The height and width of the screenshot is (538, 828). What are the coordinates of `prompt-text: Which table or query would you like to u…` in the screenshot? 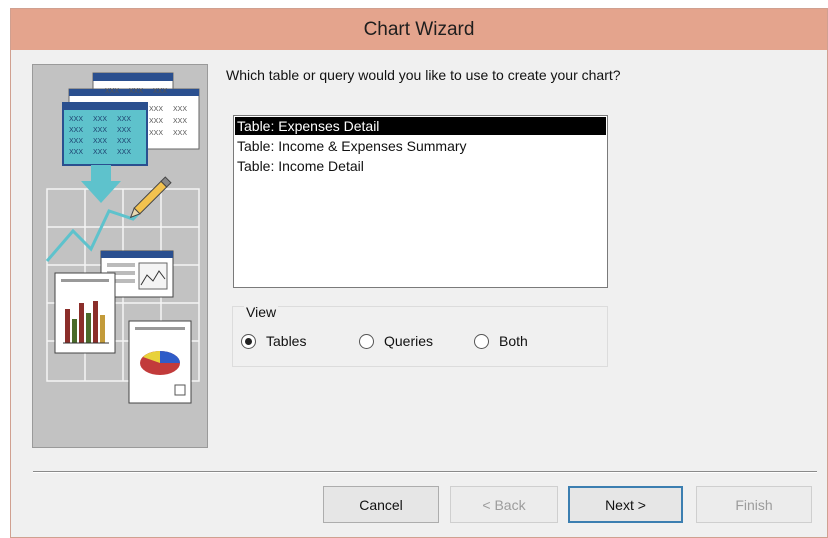 It's located at (423, 75).